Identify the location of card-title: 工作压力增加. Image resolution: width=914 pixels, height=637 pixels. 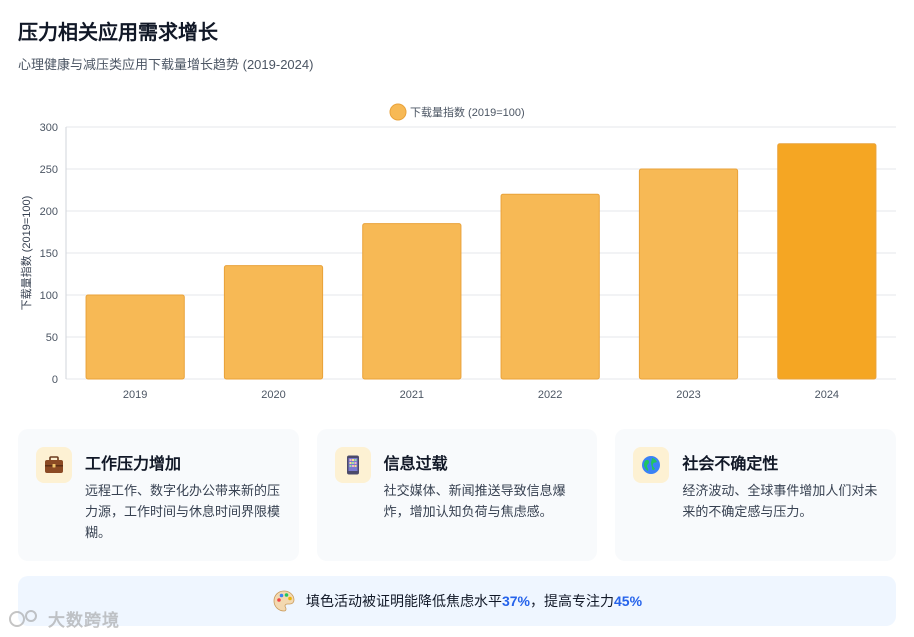
(133, 464).